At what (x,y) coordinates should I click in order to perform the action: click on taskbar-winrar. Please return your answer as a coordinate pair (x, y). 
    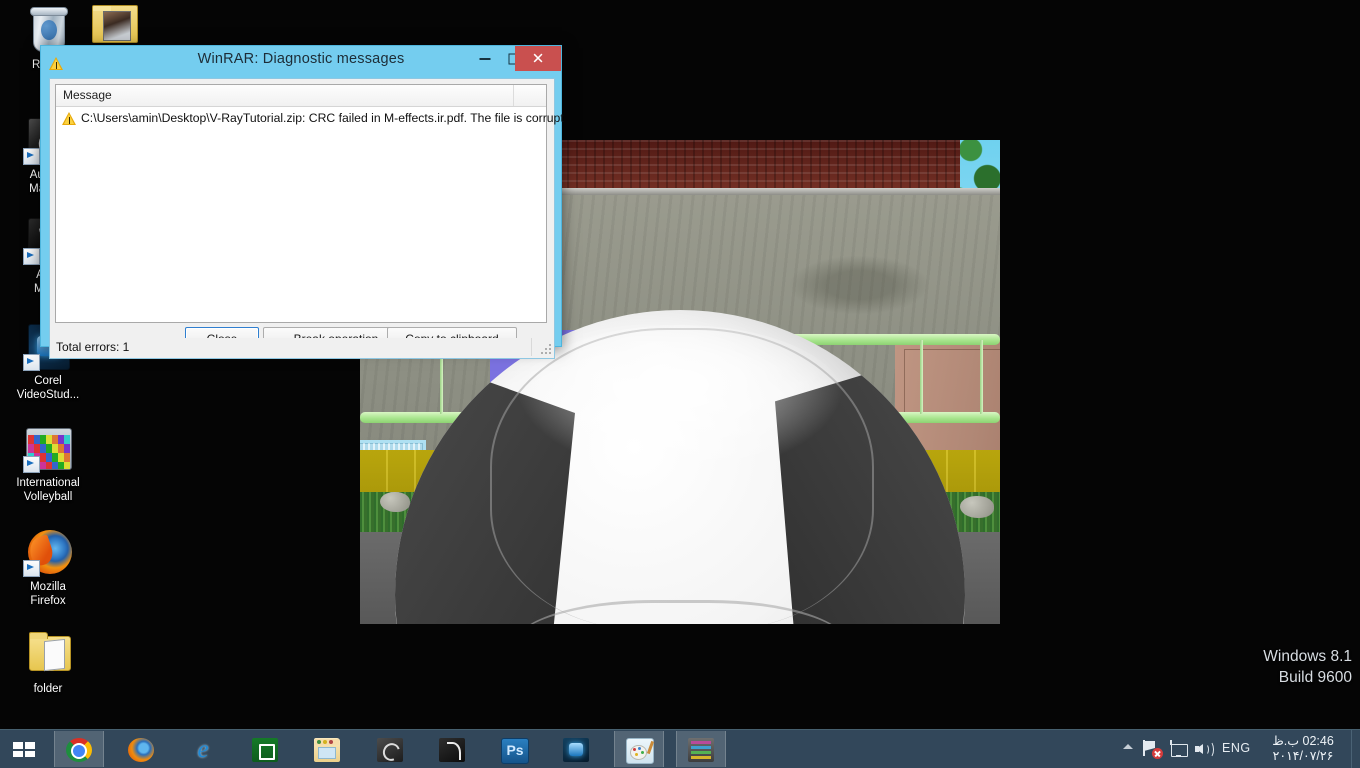
    Looking at the image, I should click on (701, 749).